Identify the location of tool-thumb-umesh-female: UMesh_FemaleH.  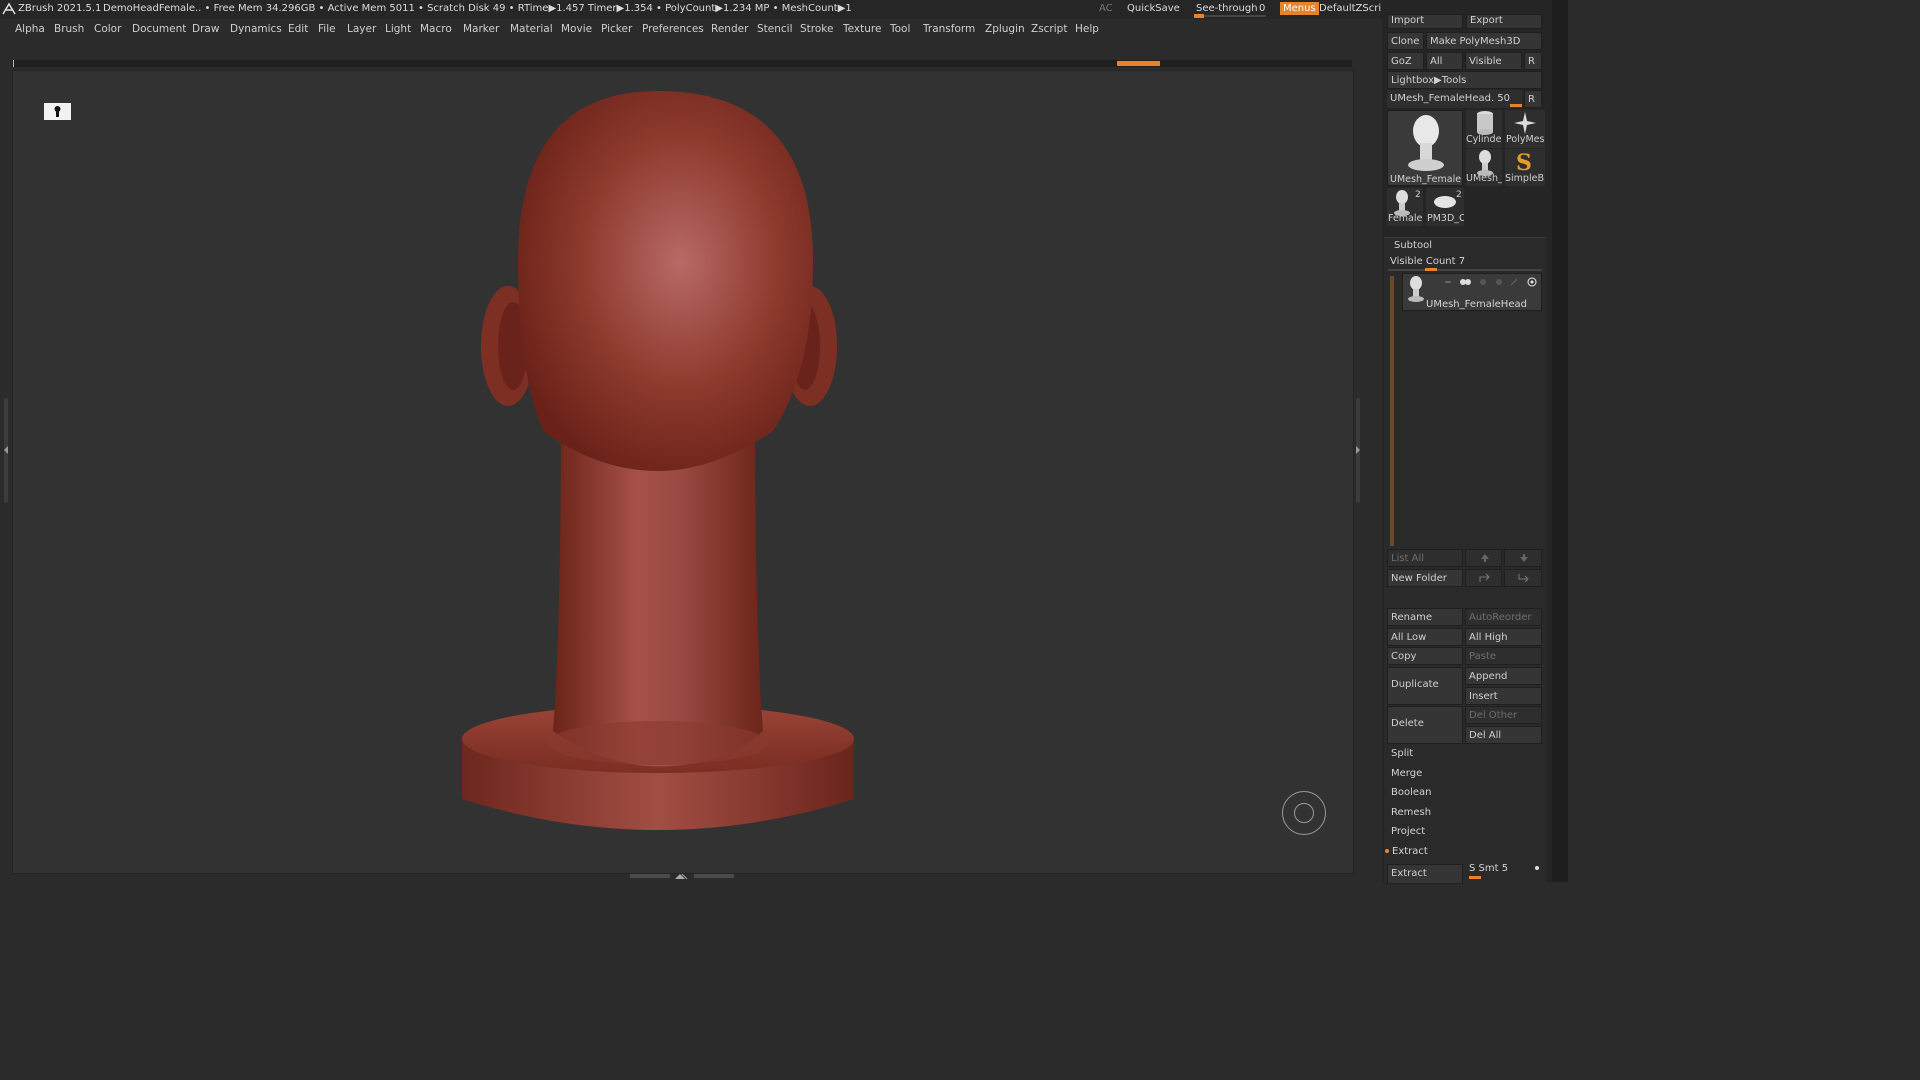
(1425, 148).